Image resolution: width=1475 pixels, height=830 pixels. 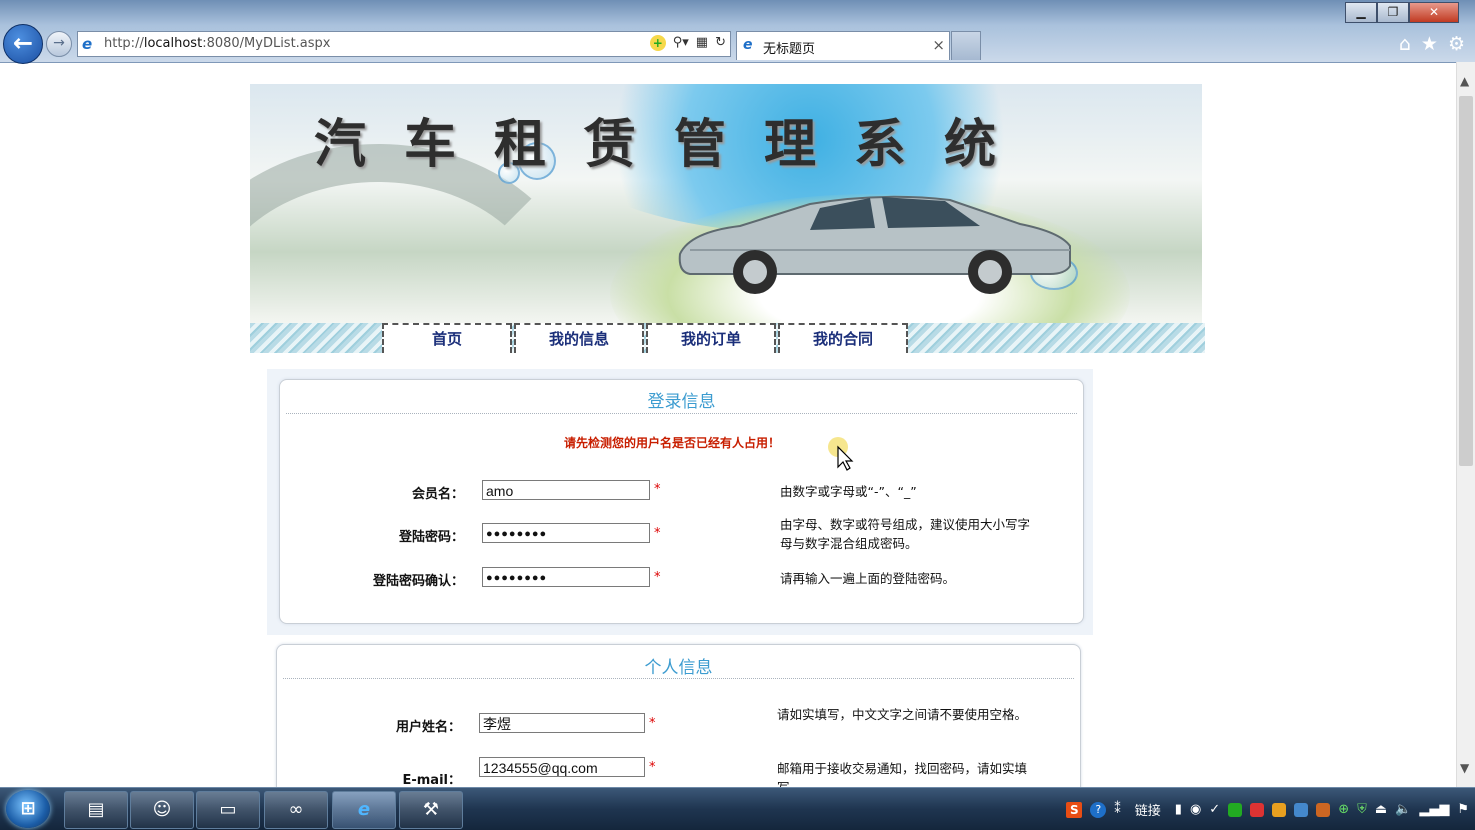 I want to click on main-menu: 首页 我的信息 我的订单 我的合同, so click(x=646, y=338).